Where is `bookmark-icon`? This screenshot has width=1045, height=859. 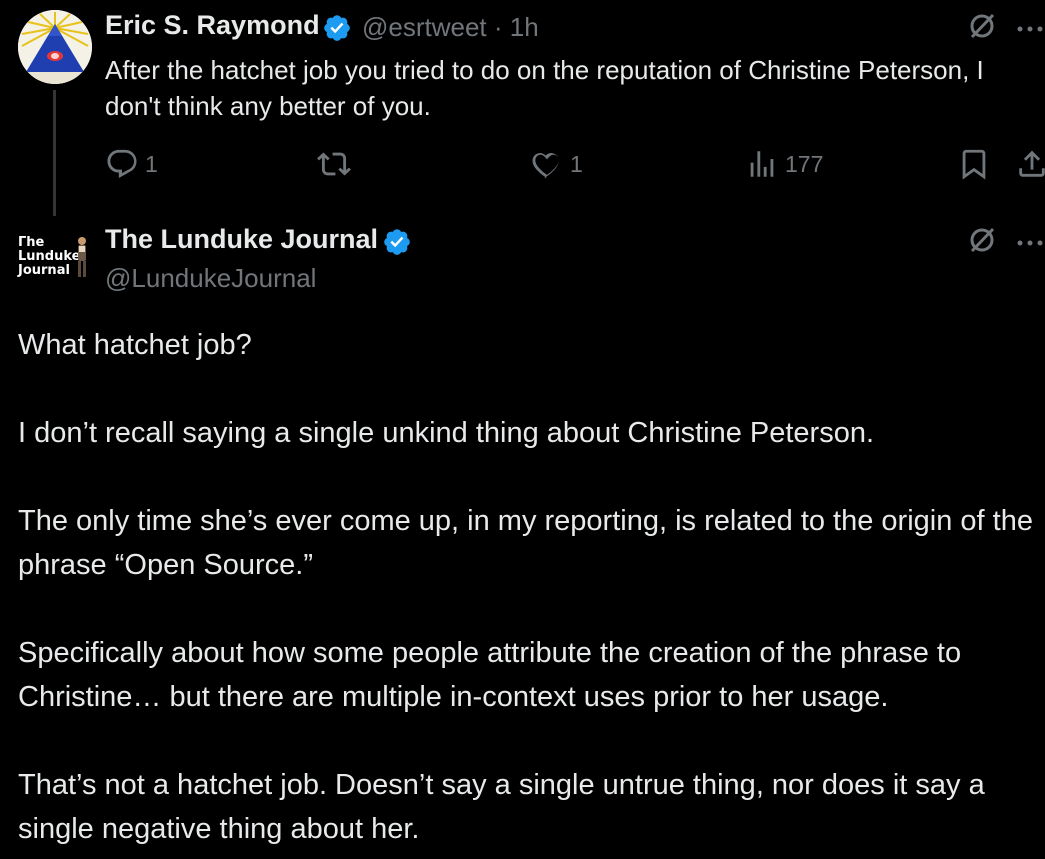 bookmark-icon is located at coordinates (974, 164).